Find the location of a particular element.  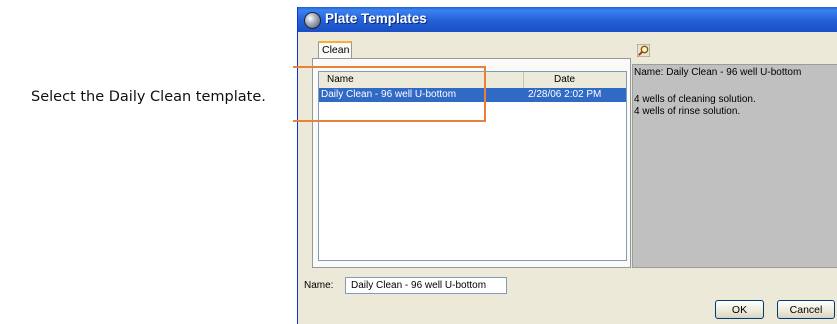

name-field: Daily Clean - 96 well U-bottom is located at coordinates (426, 285).